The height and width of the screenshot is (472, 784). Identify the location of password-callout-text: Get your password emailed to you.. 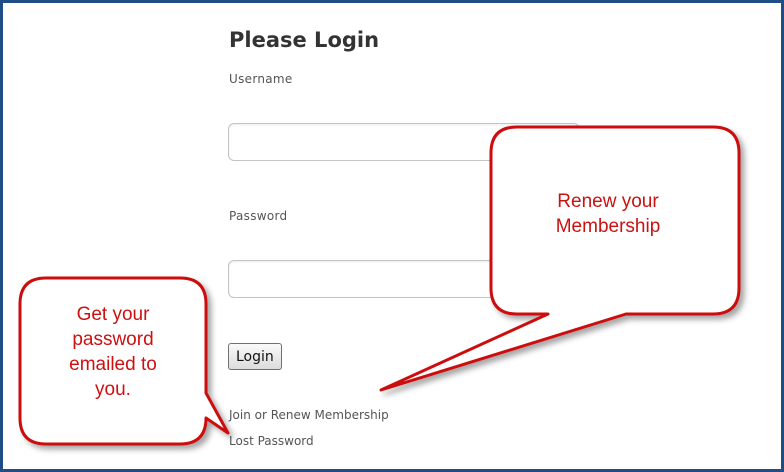
(113, 352).